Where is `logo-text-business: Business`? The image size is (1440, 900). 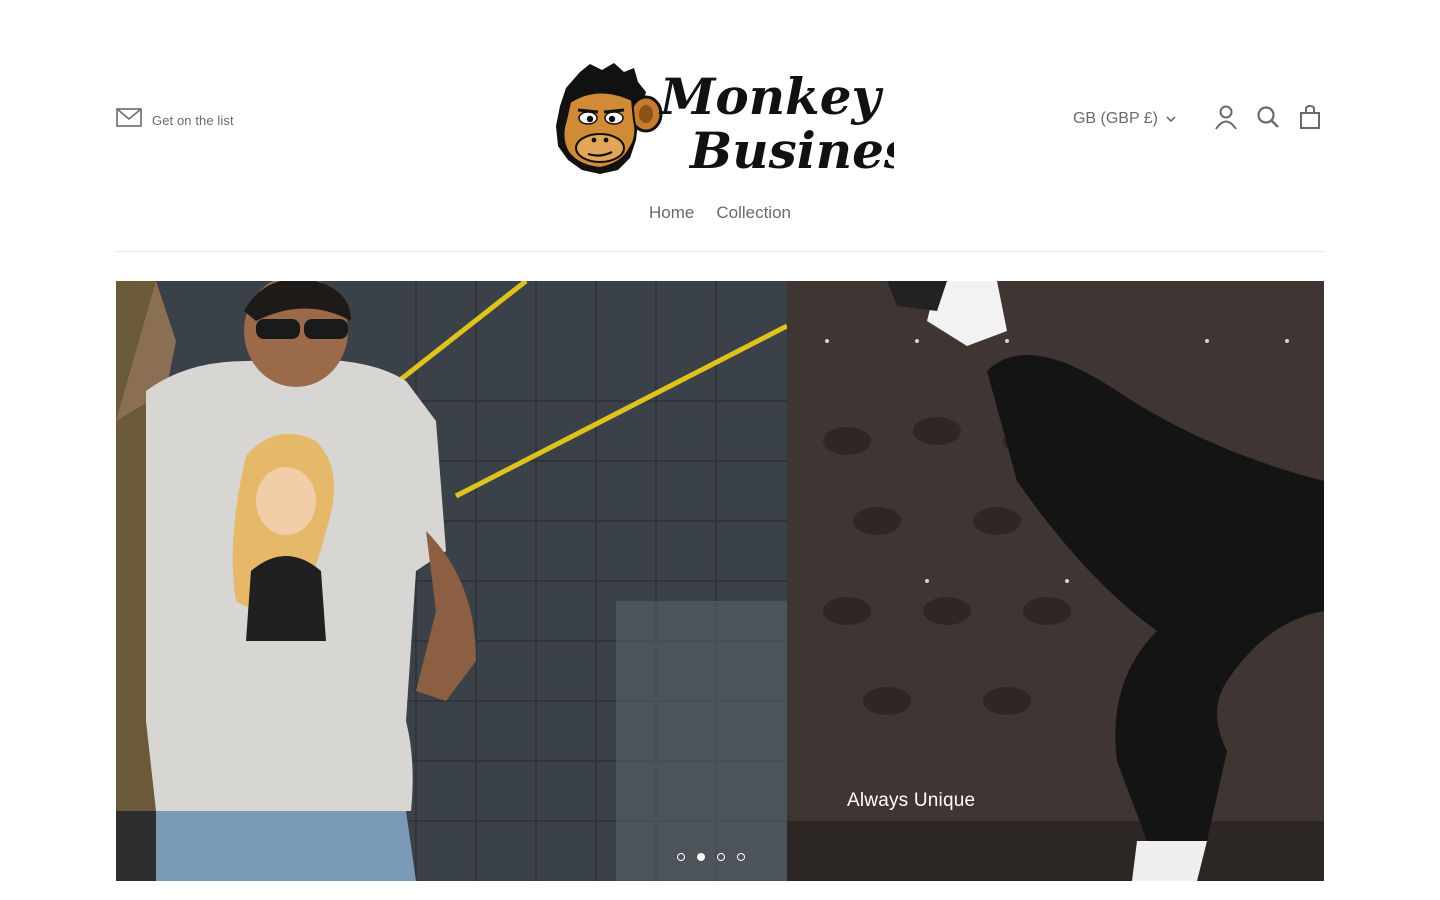
logo-text-business: Business is located at coordinates (791, 148).